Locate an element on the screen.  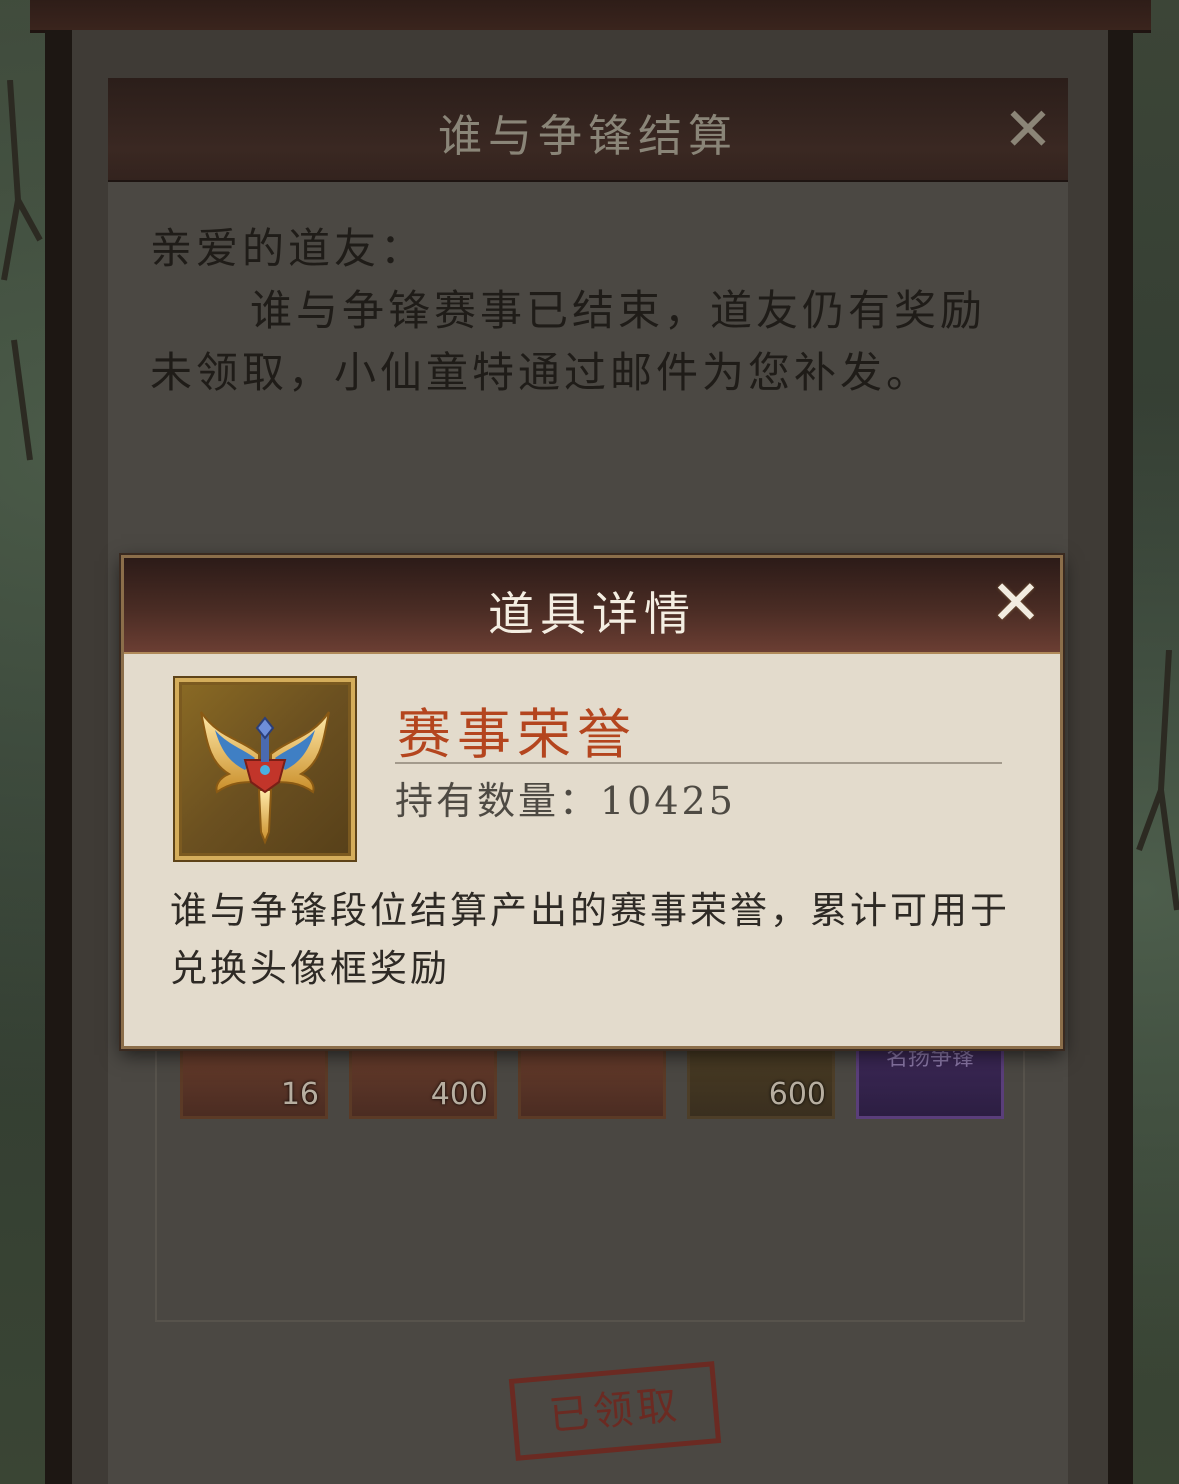
top-bar is located at coordinates (590, 16).